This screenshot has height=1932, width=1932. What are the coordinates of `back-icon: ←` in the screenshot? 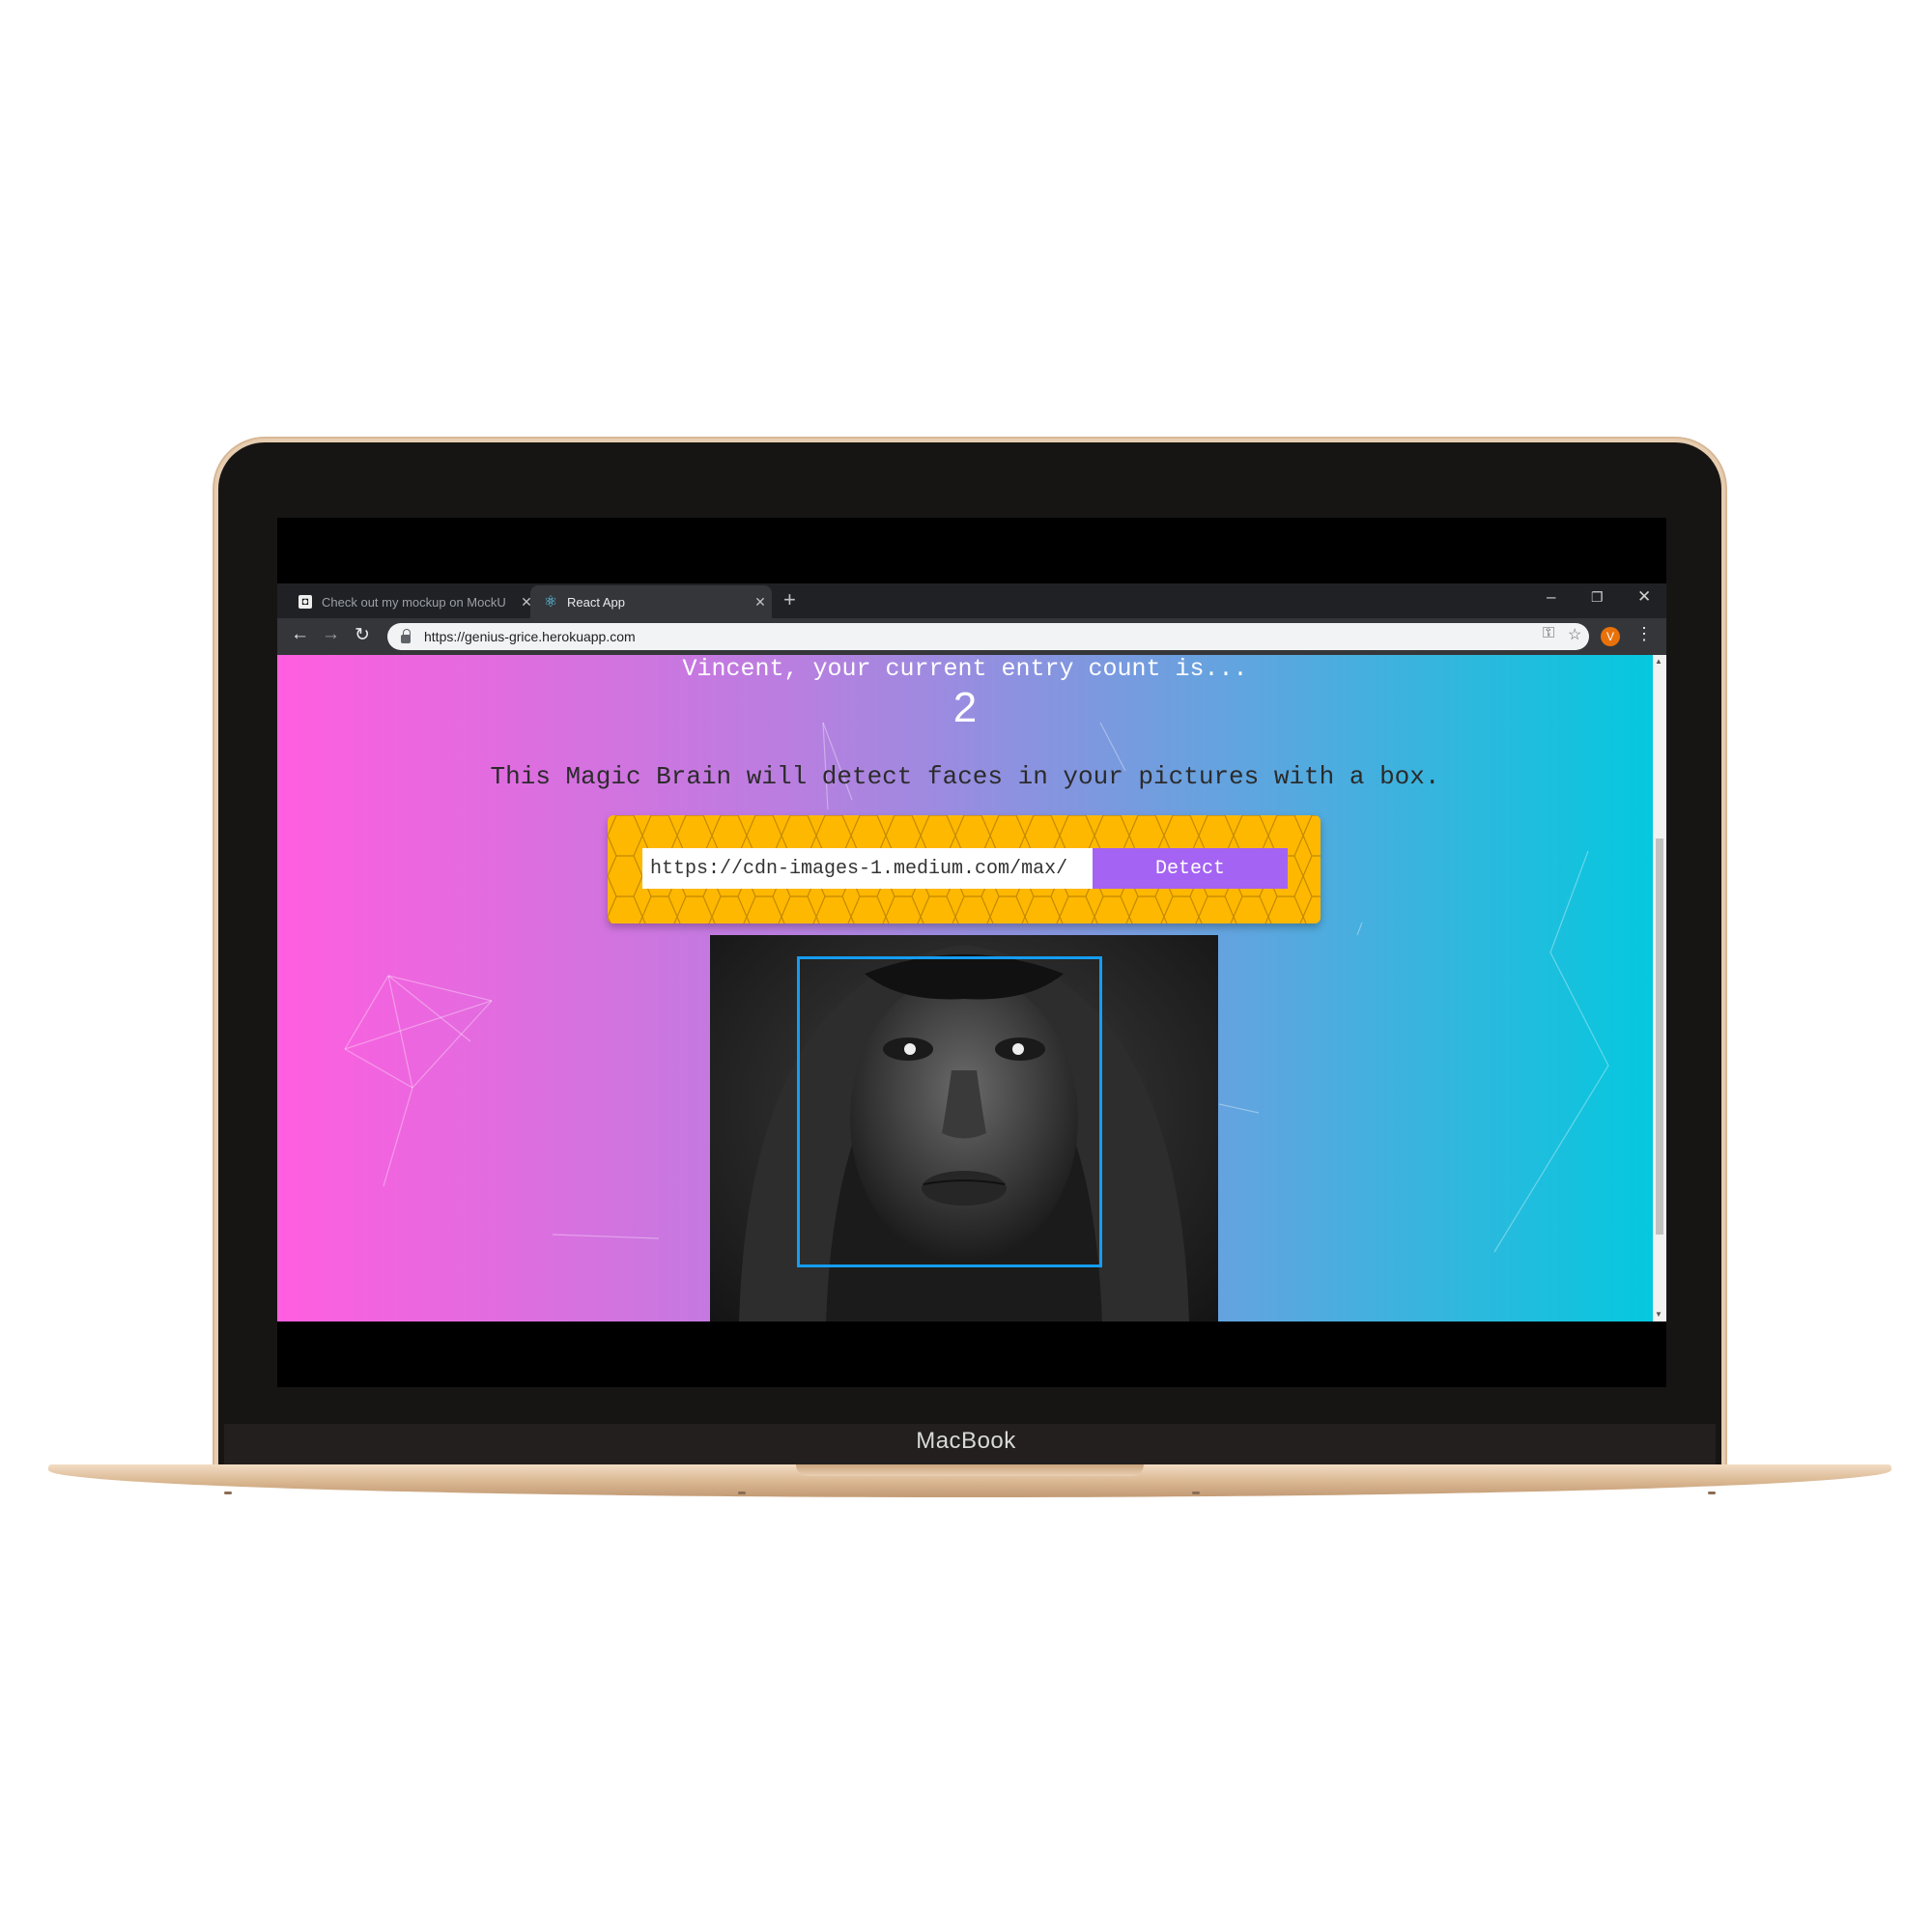 It's located at (300, 634).